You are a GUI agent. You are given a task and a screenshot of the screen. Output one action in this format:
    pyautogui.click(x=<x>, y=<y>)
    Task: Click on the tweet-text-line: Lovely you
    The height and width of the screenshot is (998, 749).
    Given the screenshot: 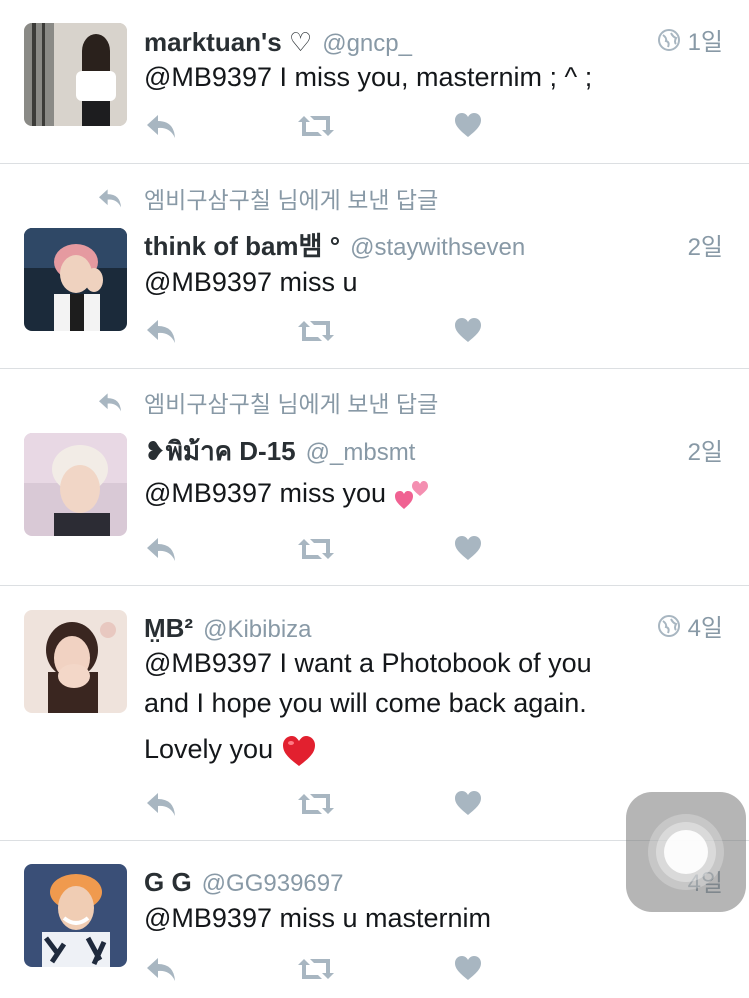 What is the action you would take?
    pyautogui.click(x=426, y=749)
    